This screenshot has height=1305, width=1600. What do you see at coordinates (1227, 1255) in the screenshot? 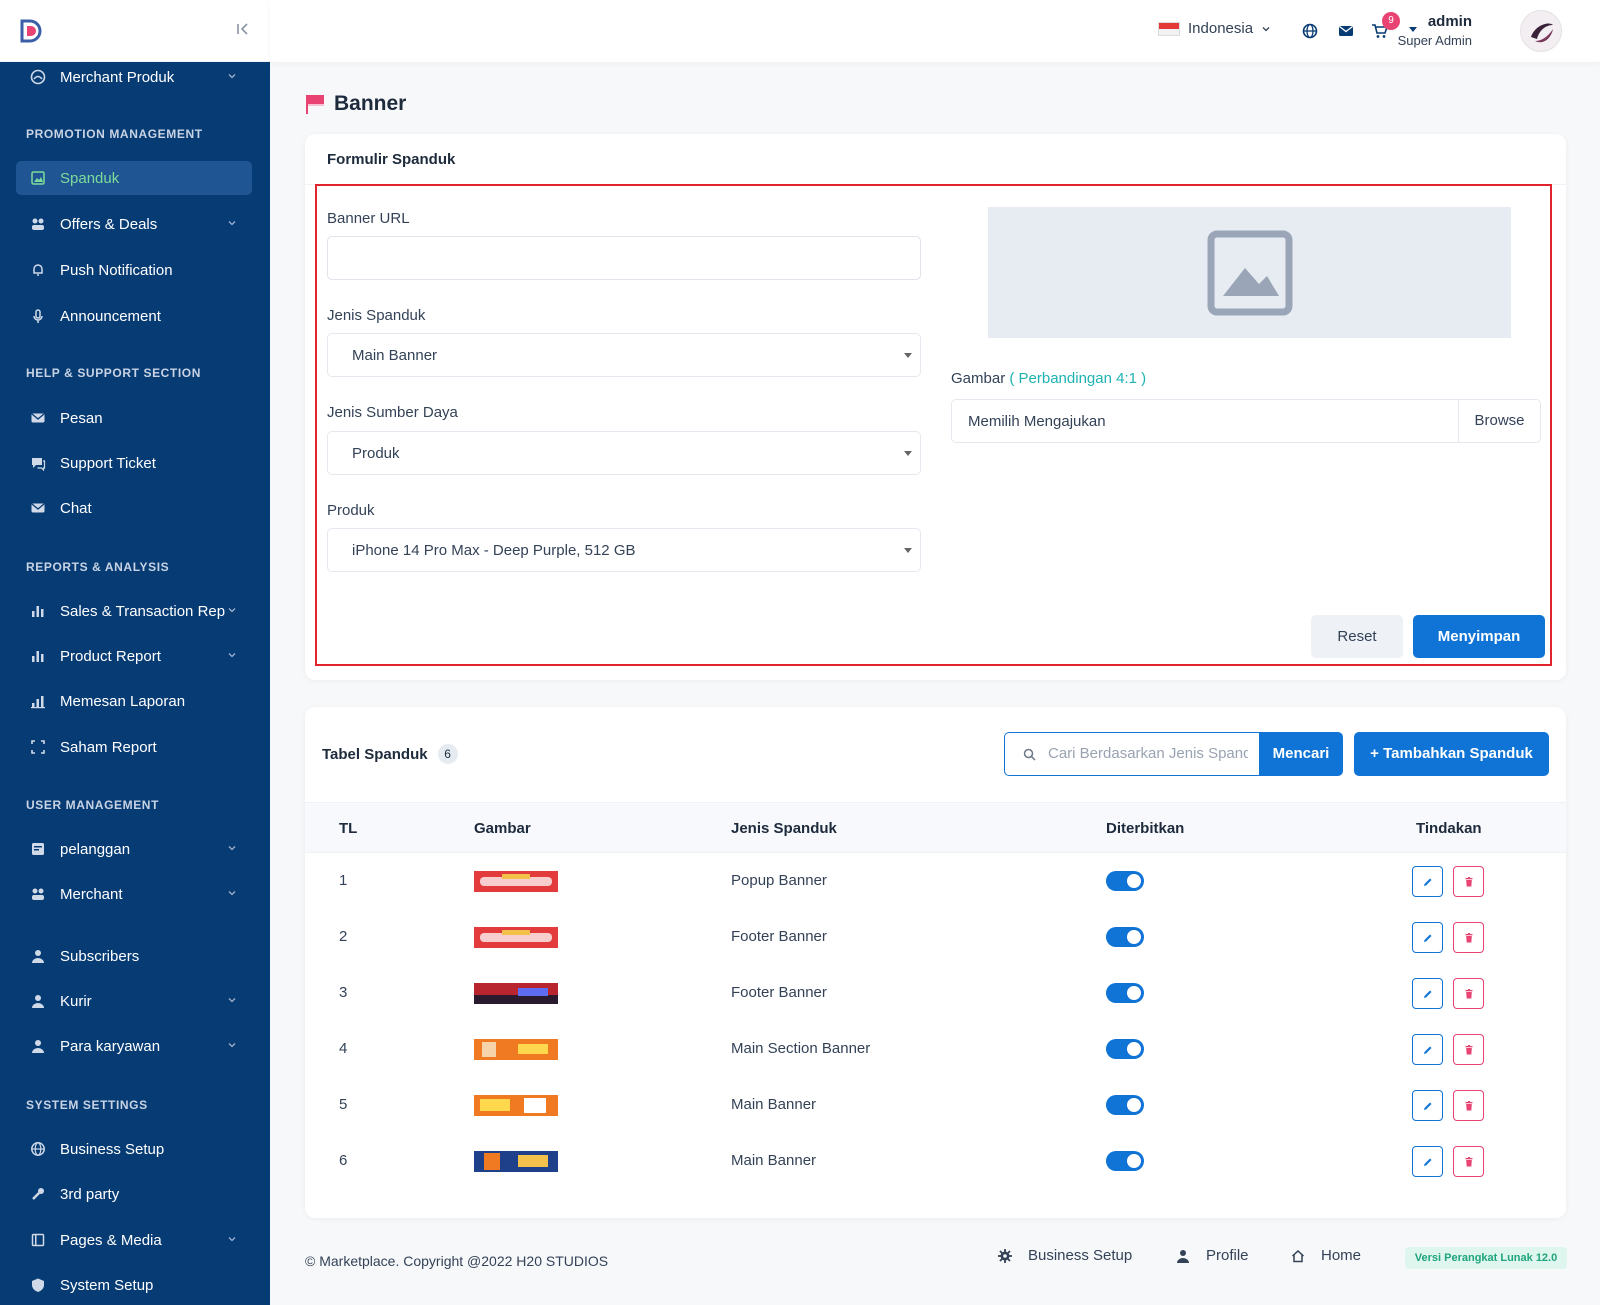
I see `footer-link-label: Profile` at bounding box center [1227, 1255].